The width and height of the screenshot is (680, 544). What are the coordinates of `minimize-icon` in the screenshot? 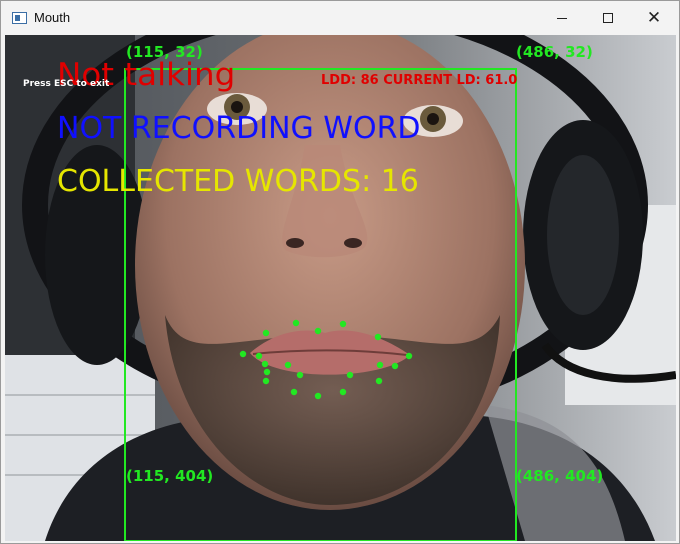 It's located at (562, 18).